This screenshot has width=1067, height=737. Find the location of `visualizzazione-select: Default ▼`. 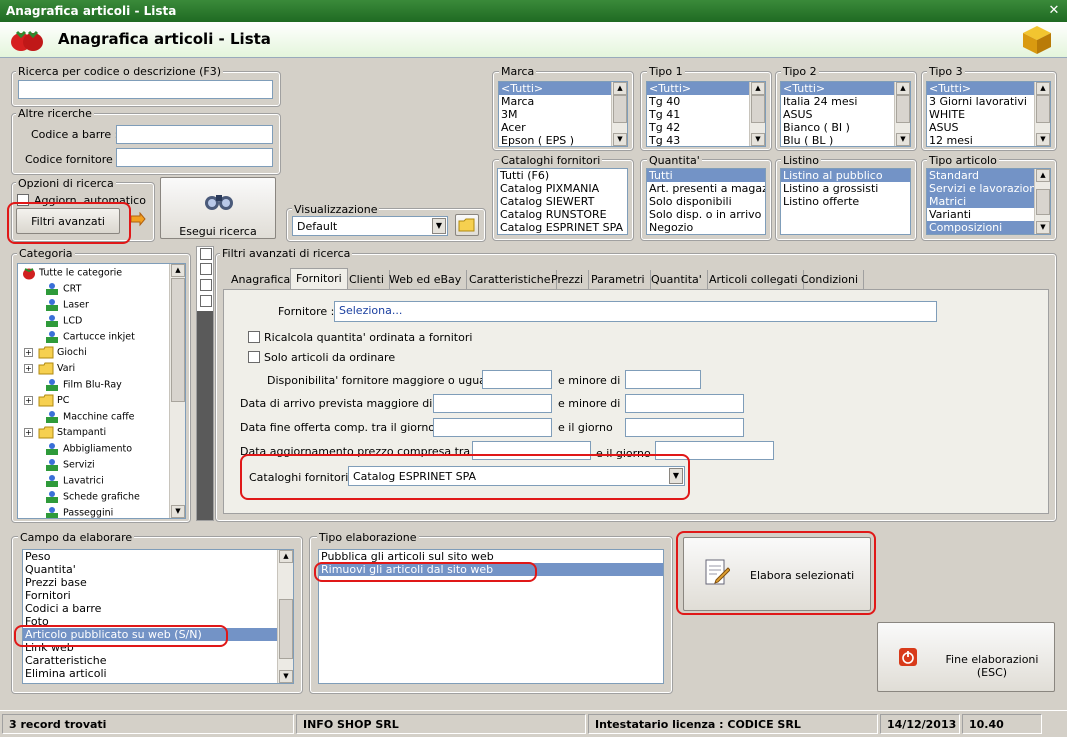

visualizzazione-select: Default ▼ is located at coordinates (370, 226).